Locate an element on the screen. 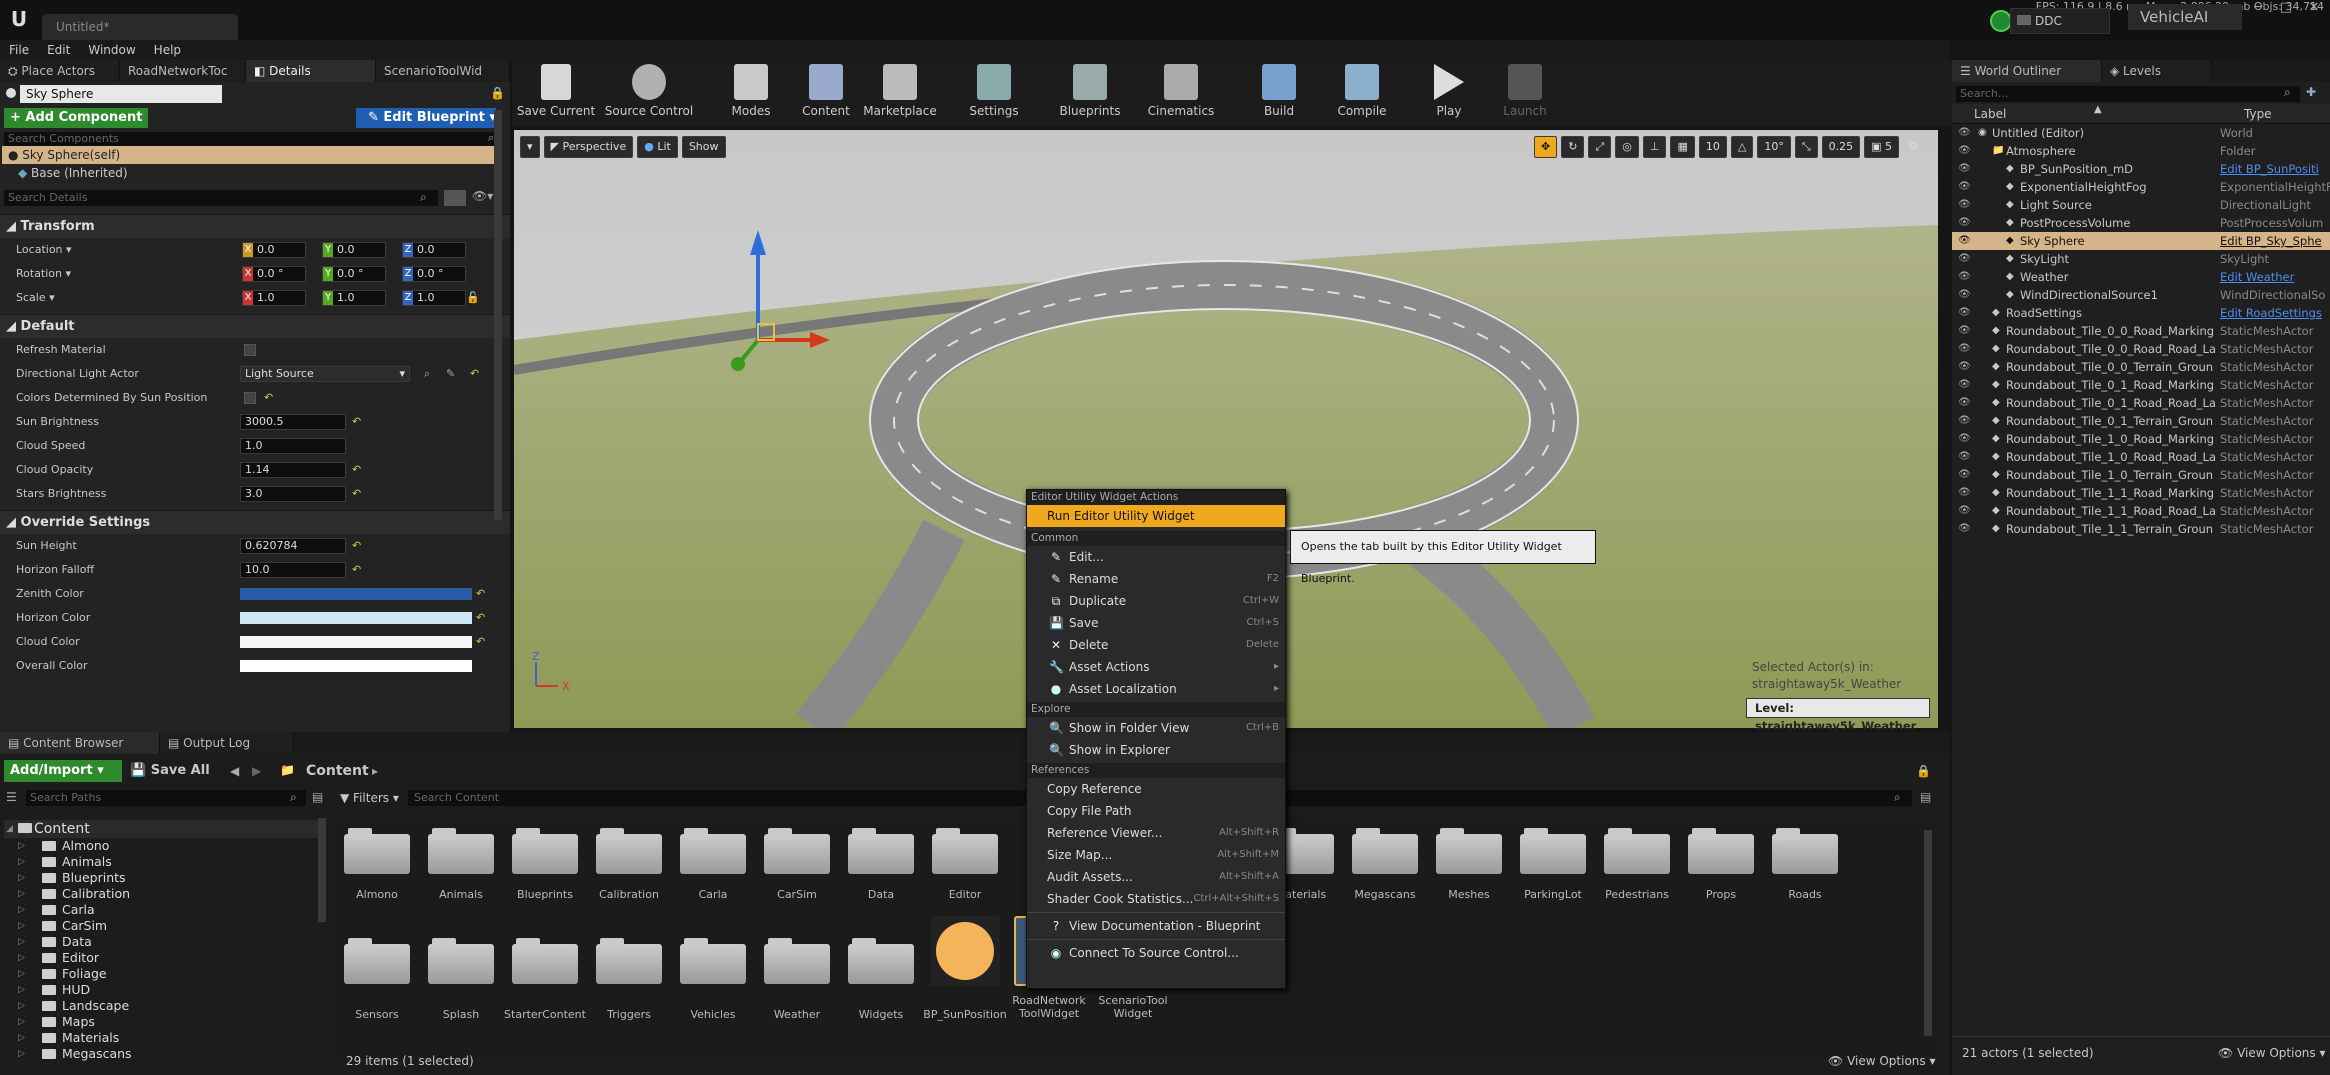  picker-icon: ✎ is located at coordinates (450, 374).